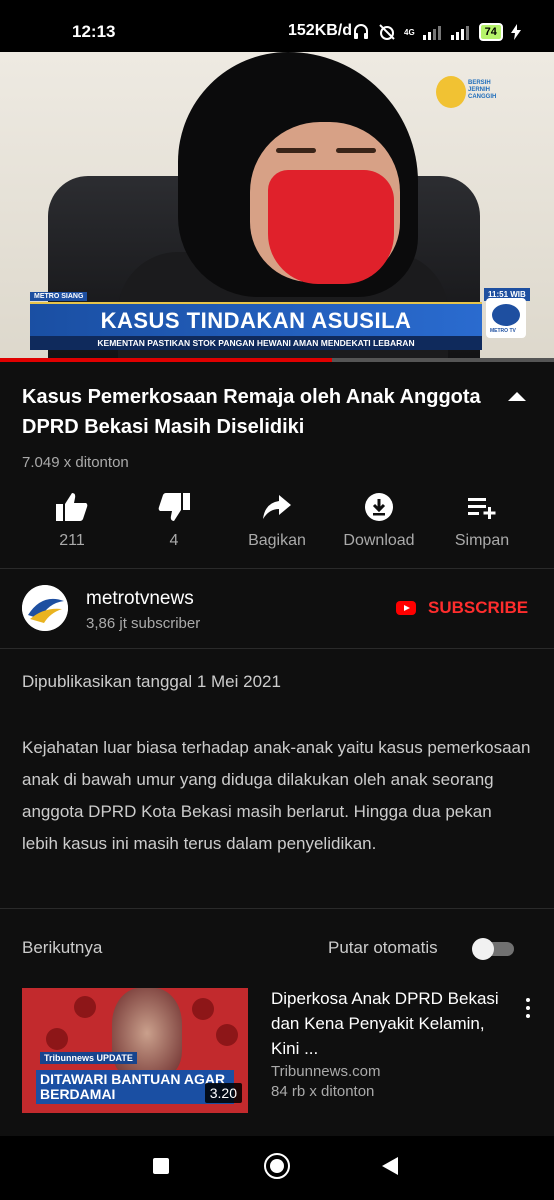 The height and width of the screenshot is (1200, 554). Describe the element at coordinates (277, 520) in the screenshot. I see `share-button: Bagikan` at that location.